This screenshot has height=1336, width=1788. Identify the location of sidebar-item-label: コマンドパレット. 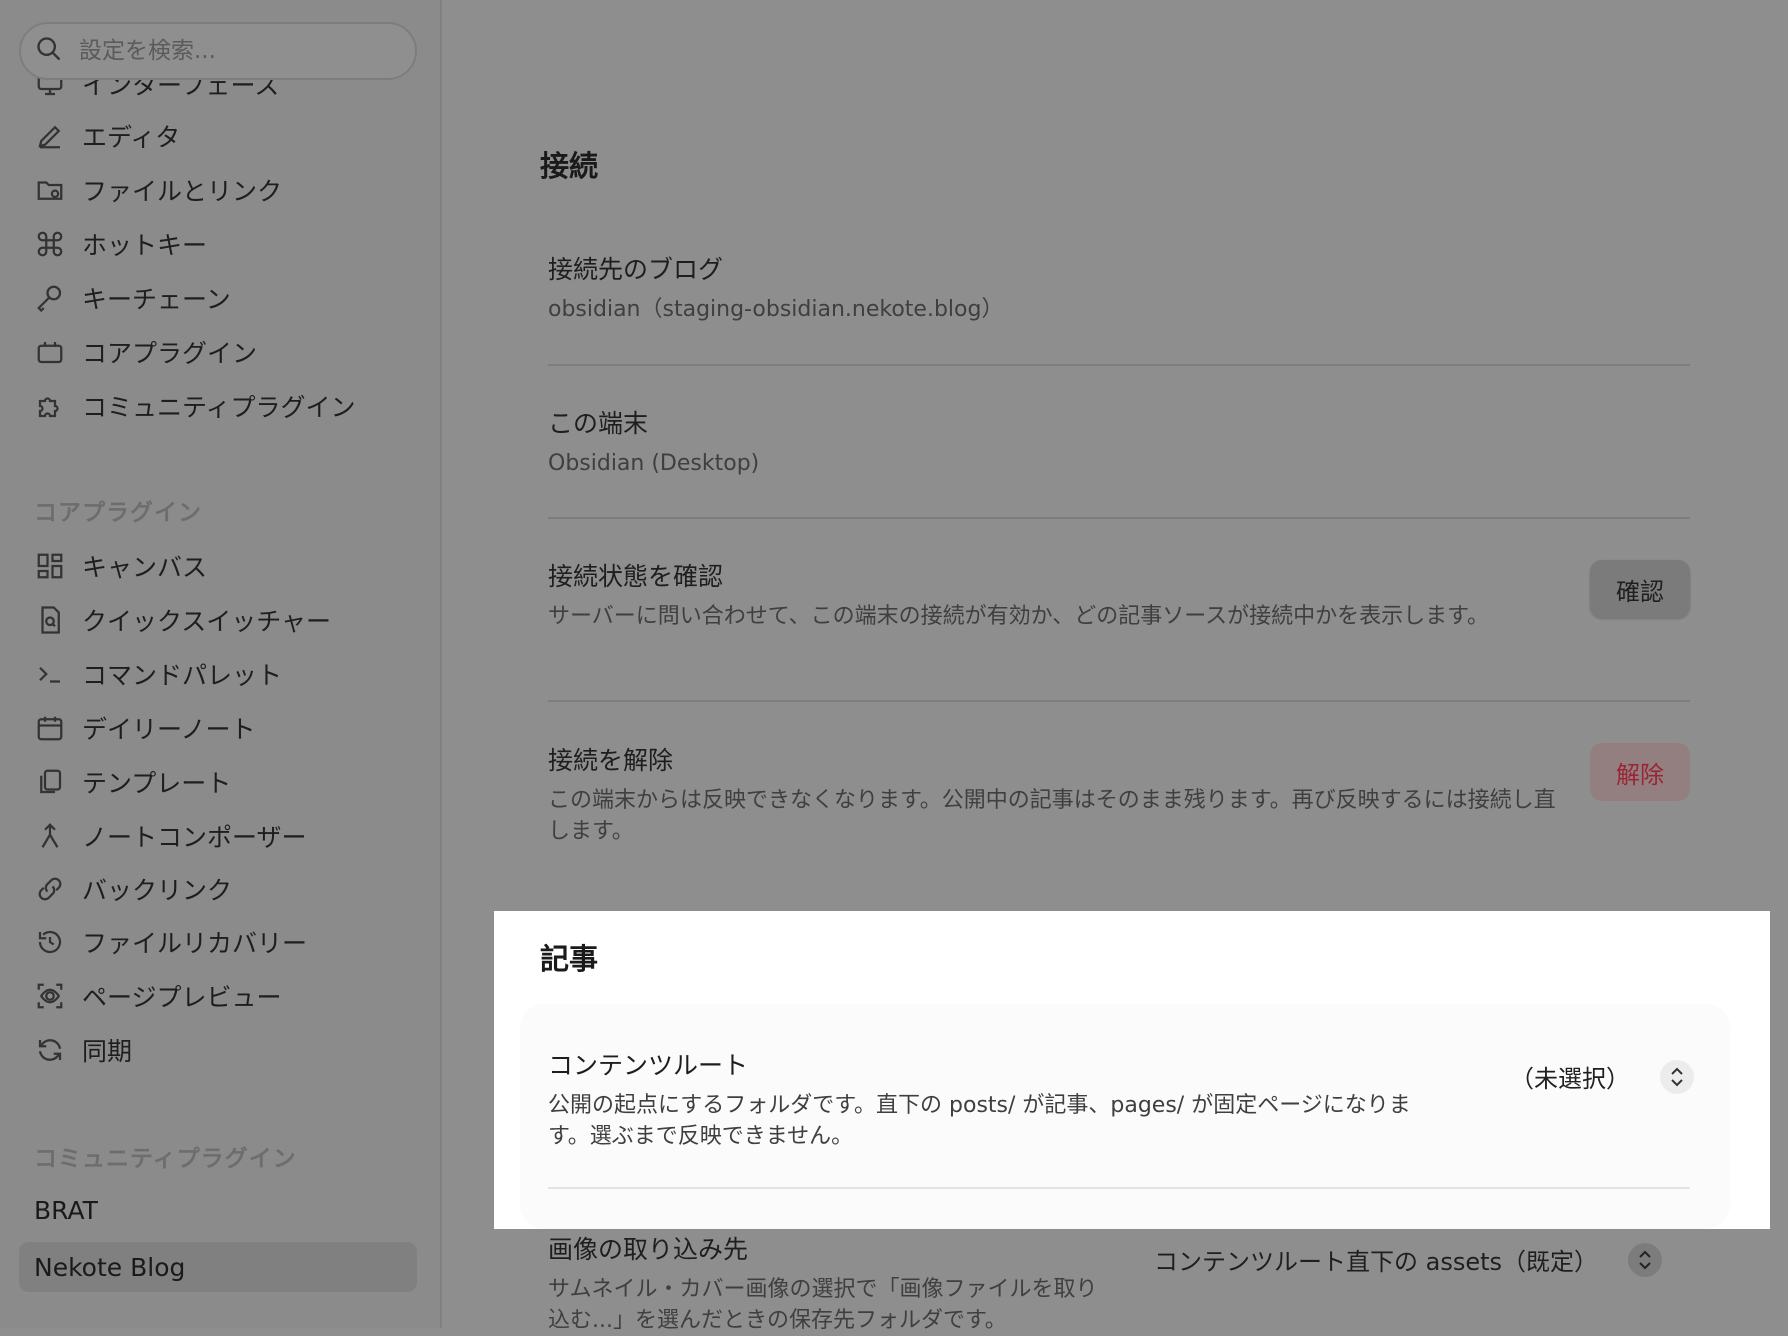
(182, 675).